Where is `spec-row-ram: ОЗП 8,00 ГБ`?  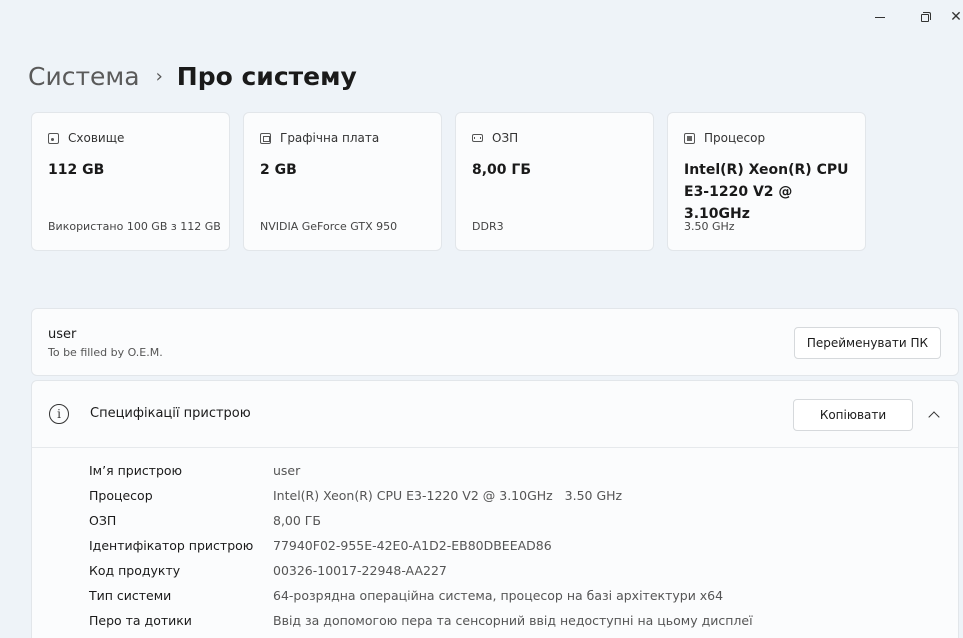 spec-row-ram: ОЗП 8,00 ГБ is located at coordinates (495, 520).